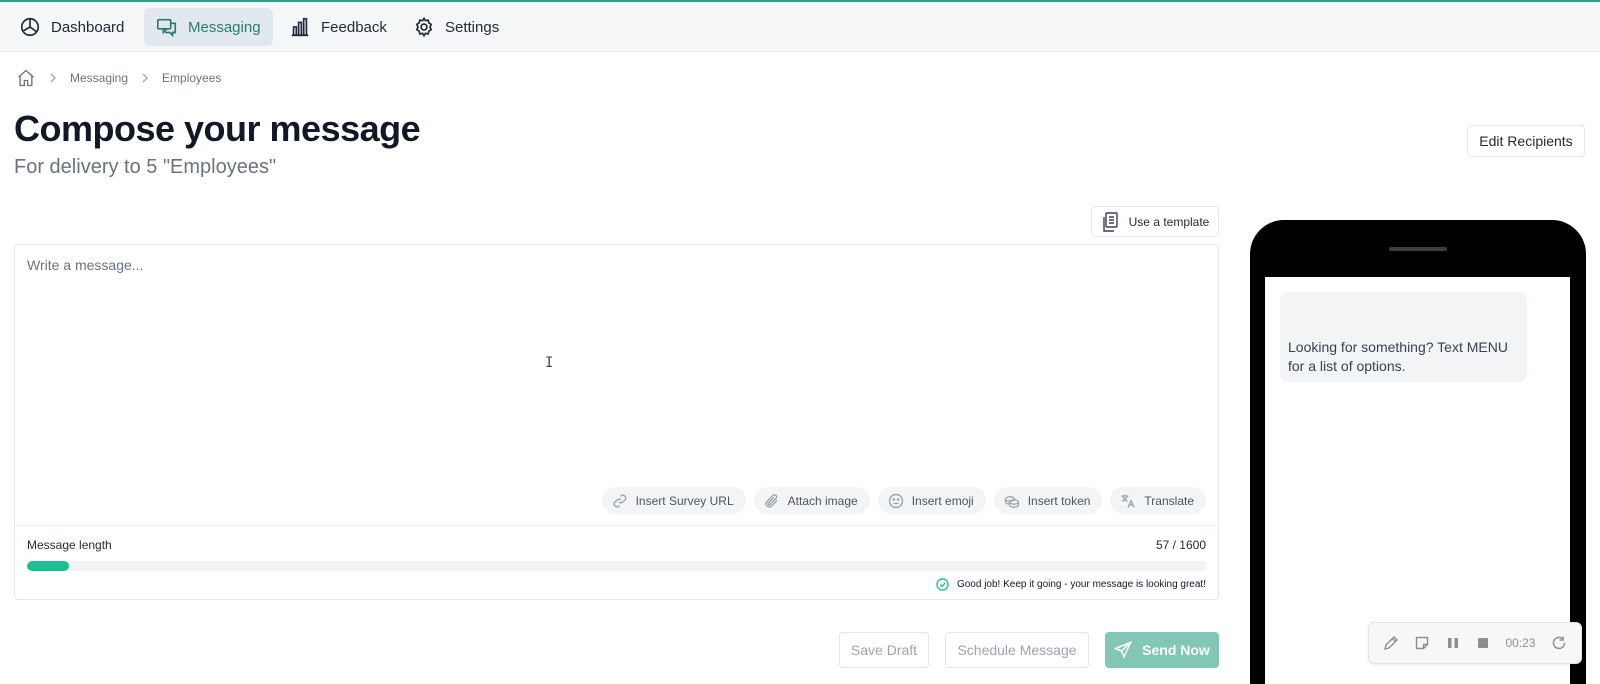  What do you see at coordinates (1169, 500) in the screenshot?
I see `tool-label: Translate` at bounding box center [1169, 500].